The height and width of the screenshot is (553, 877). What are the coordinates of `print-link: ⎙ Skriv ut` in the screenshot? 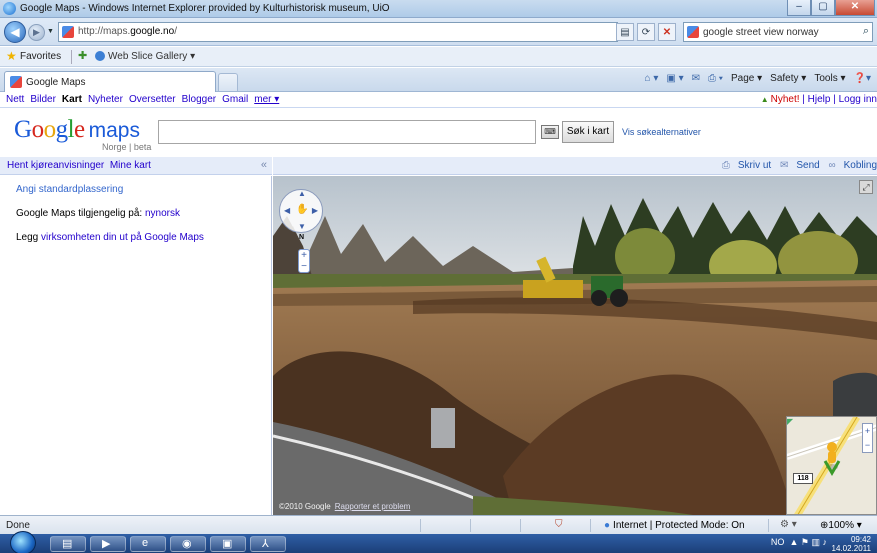 It's located at (746, 165).